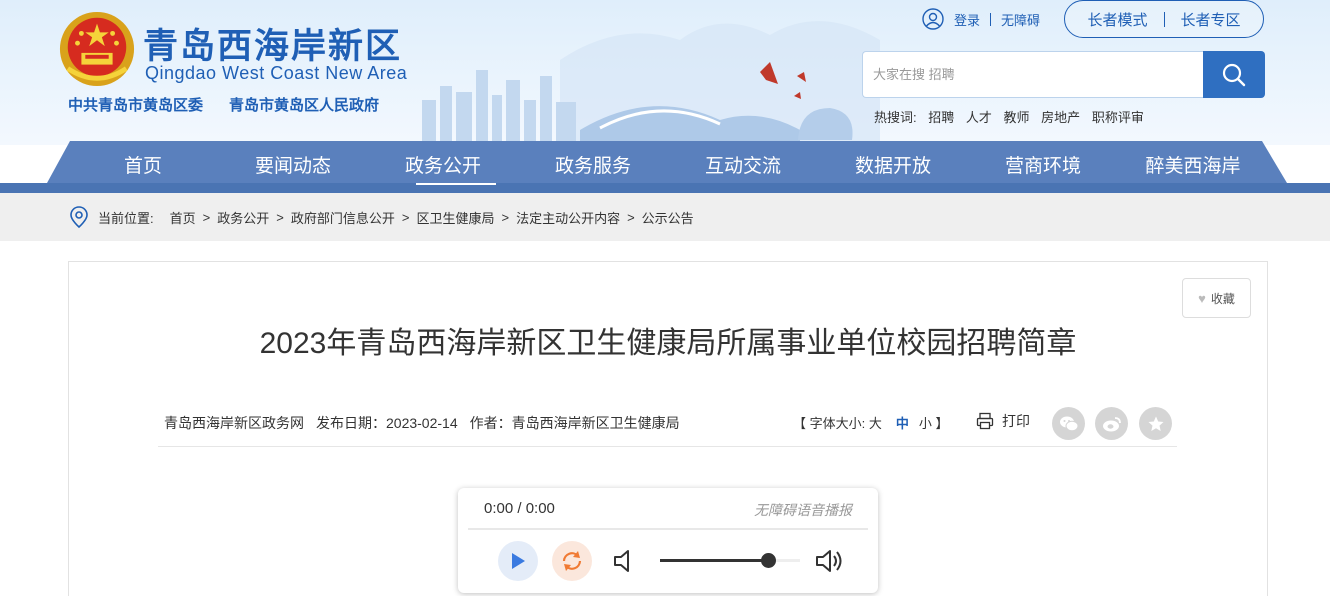  I want to click on player-divider, so click(668, 529).